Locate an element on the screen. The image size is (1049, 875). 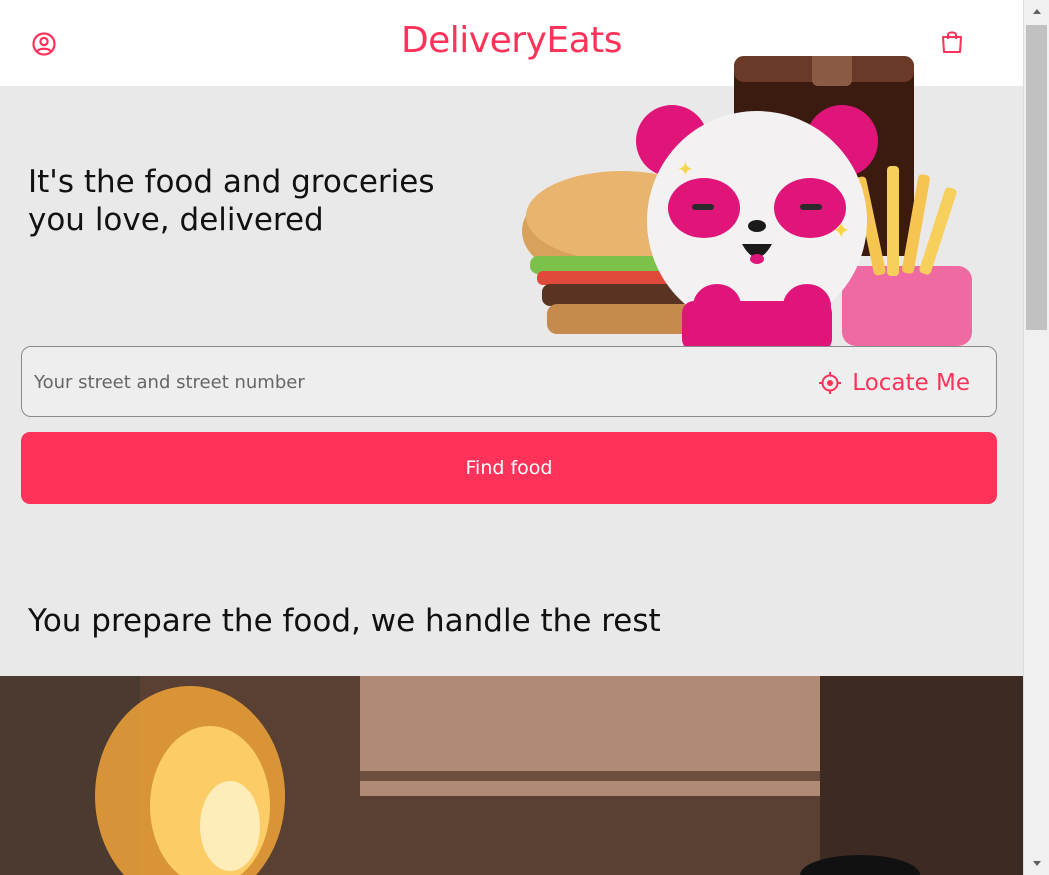
shopping-bag-icon is located at coordinates (952, 42).